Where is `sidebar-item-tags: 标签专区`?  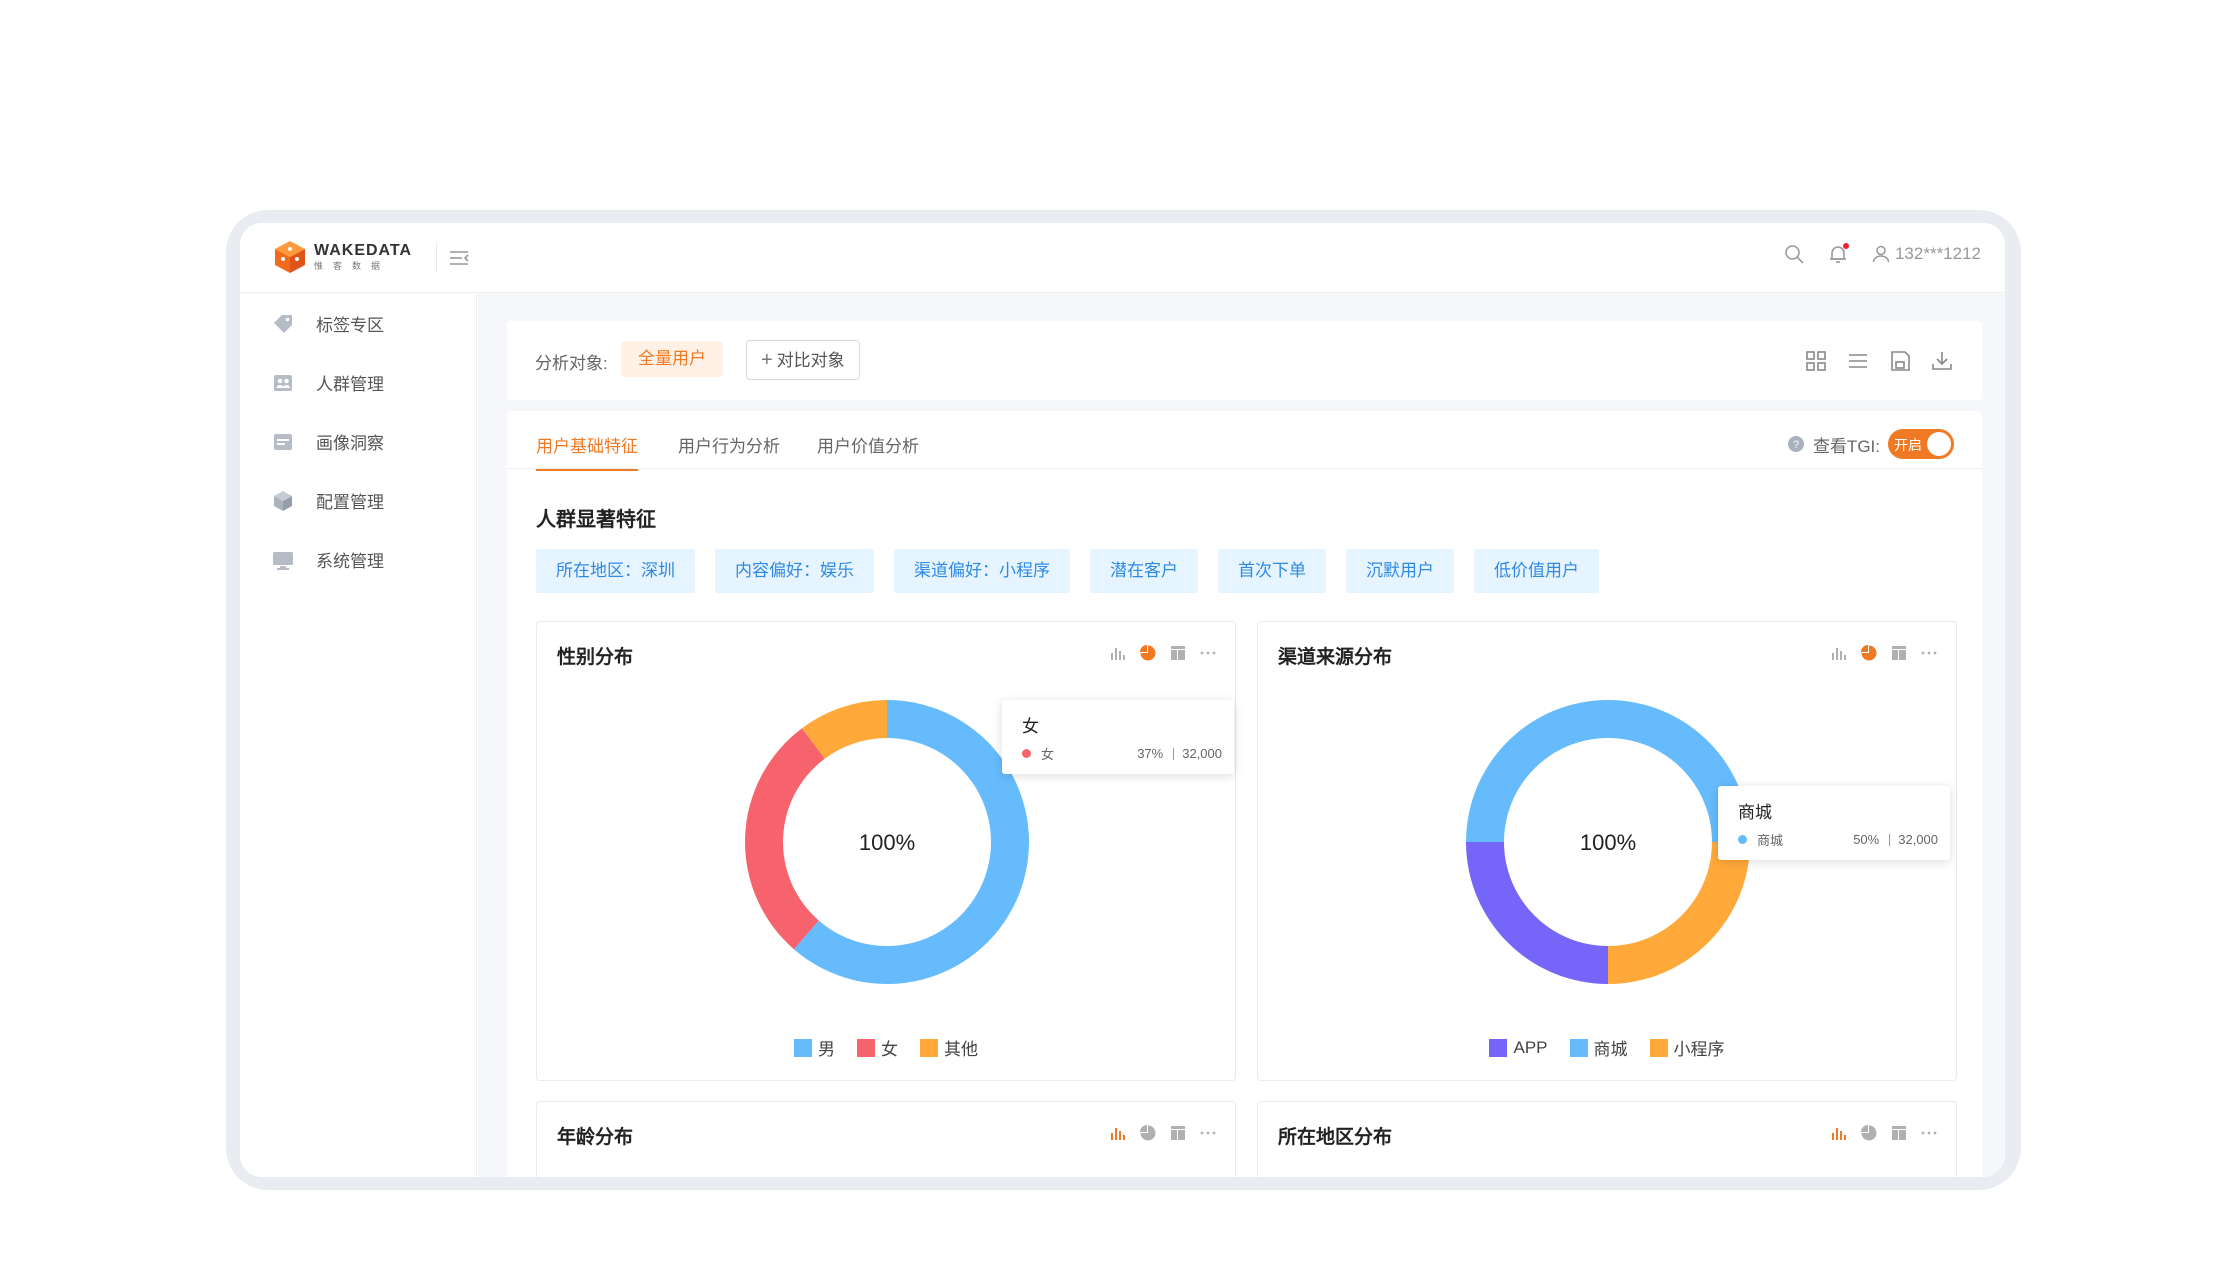
sidebar-item-tags: 标签专区 is located at coordinates (358, 323).